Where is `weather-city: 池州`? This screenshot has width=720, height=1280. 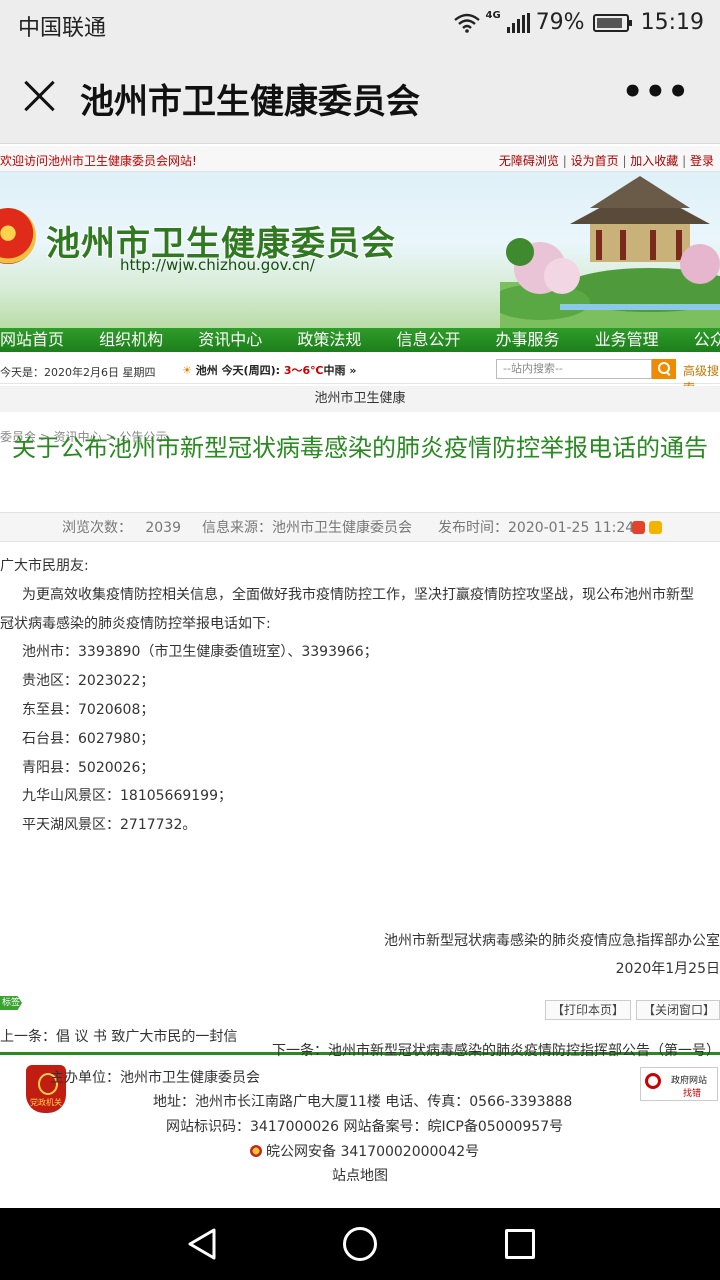
weather-city: 池州 is located at coordinates (206, 370).